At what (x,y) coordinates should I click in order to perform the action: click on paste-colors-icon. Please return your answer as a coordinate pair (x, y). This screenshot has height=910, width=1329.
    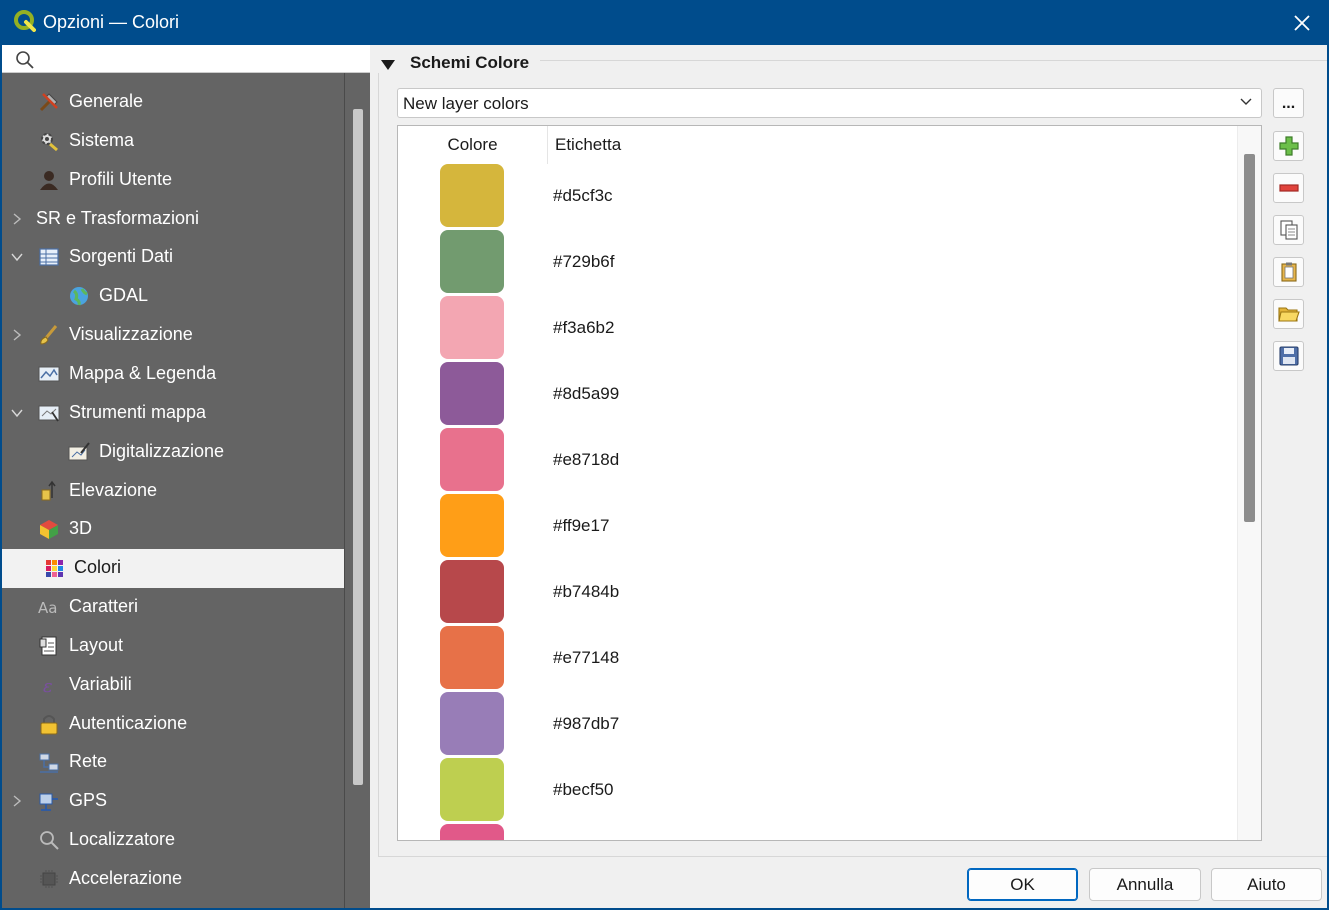
    Looking at the image, I should click on (1288, 272).